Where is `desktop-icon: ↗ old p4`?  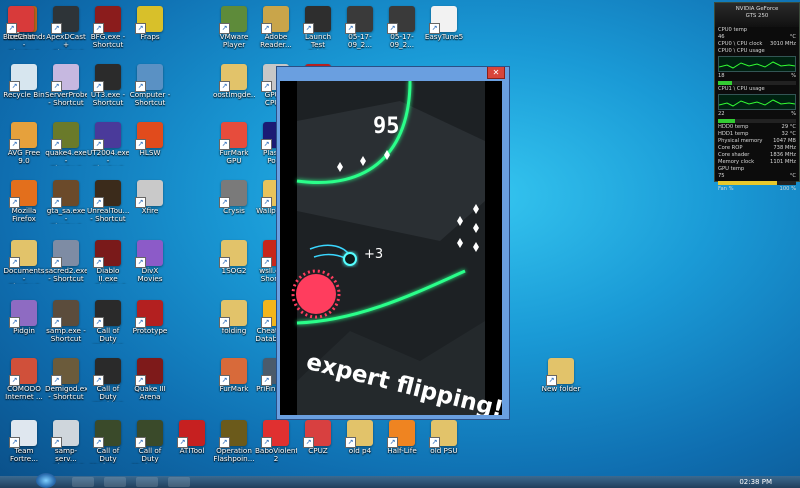 desktop-icon: ↗ old p4 is located at coordinates (360, 445).